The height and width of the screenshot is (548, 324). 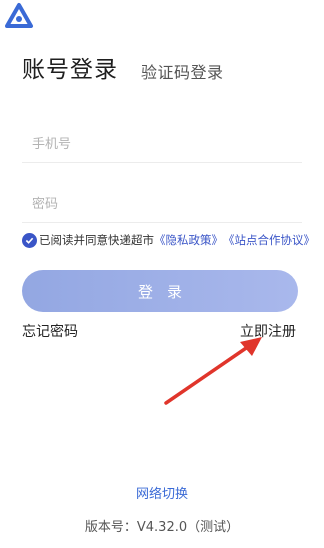 I want to click on tab-account-login: 账号登录, so click(x=70, y=67).